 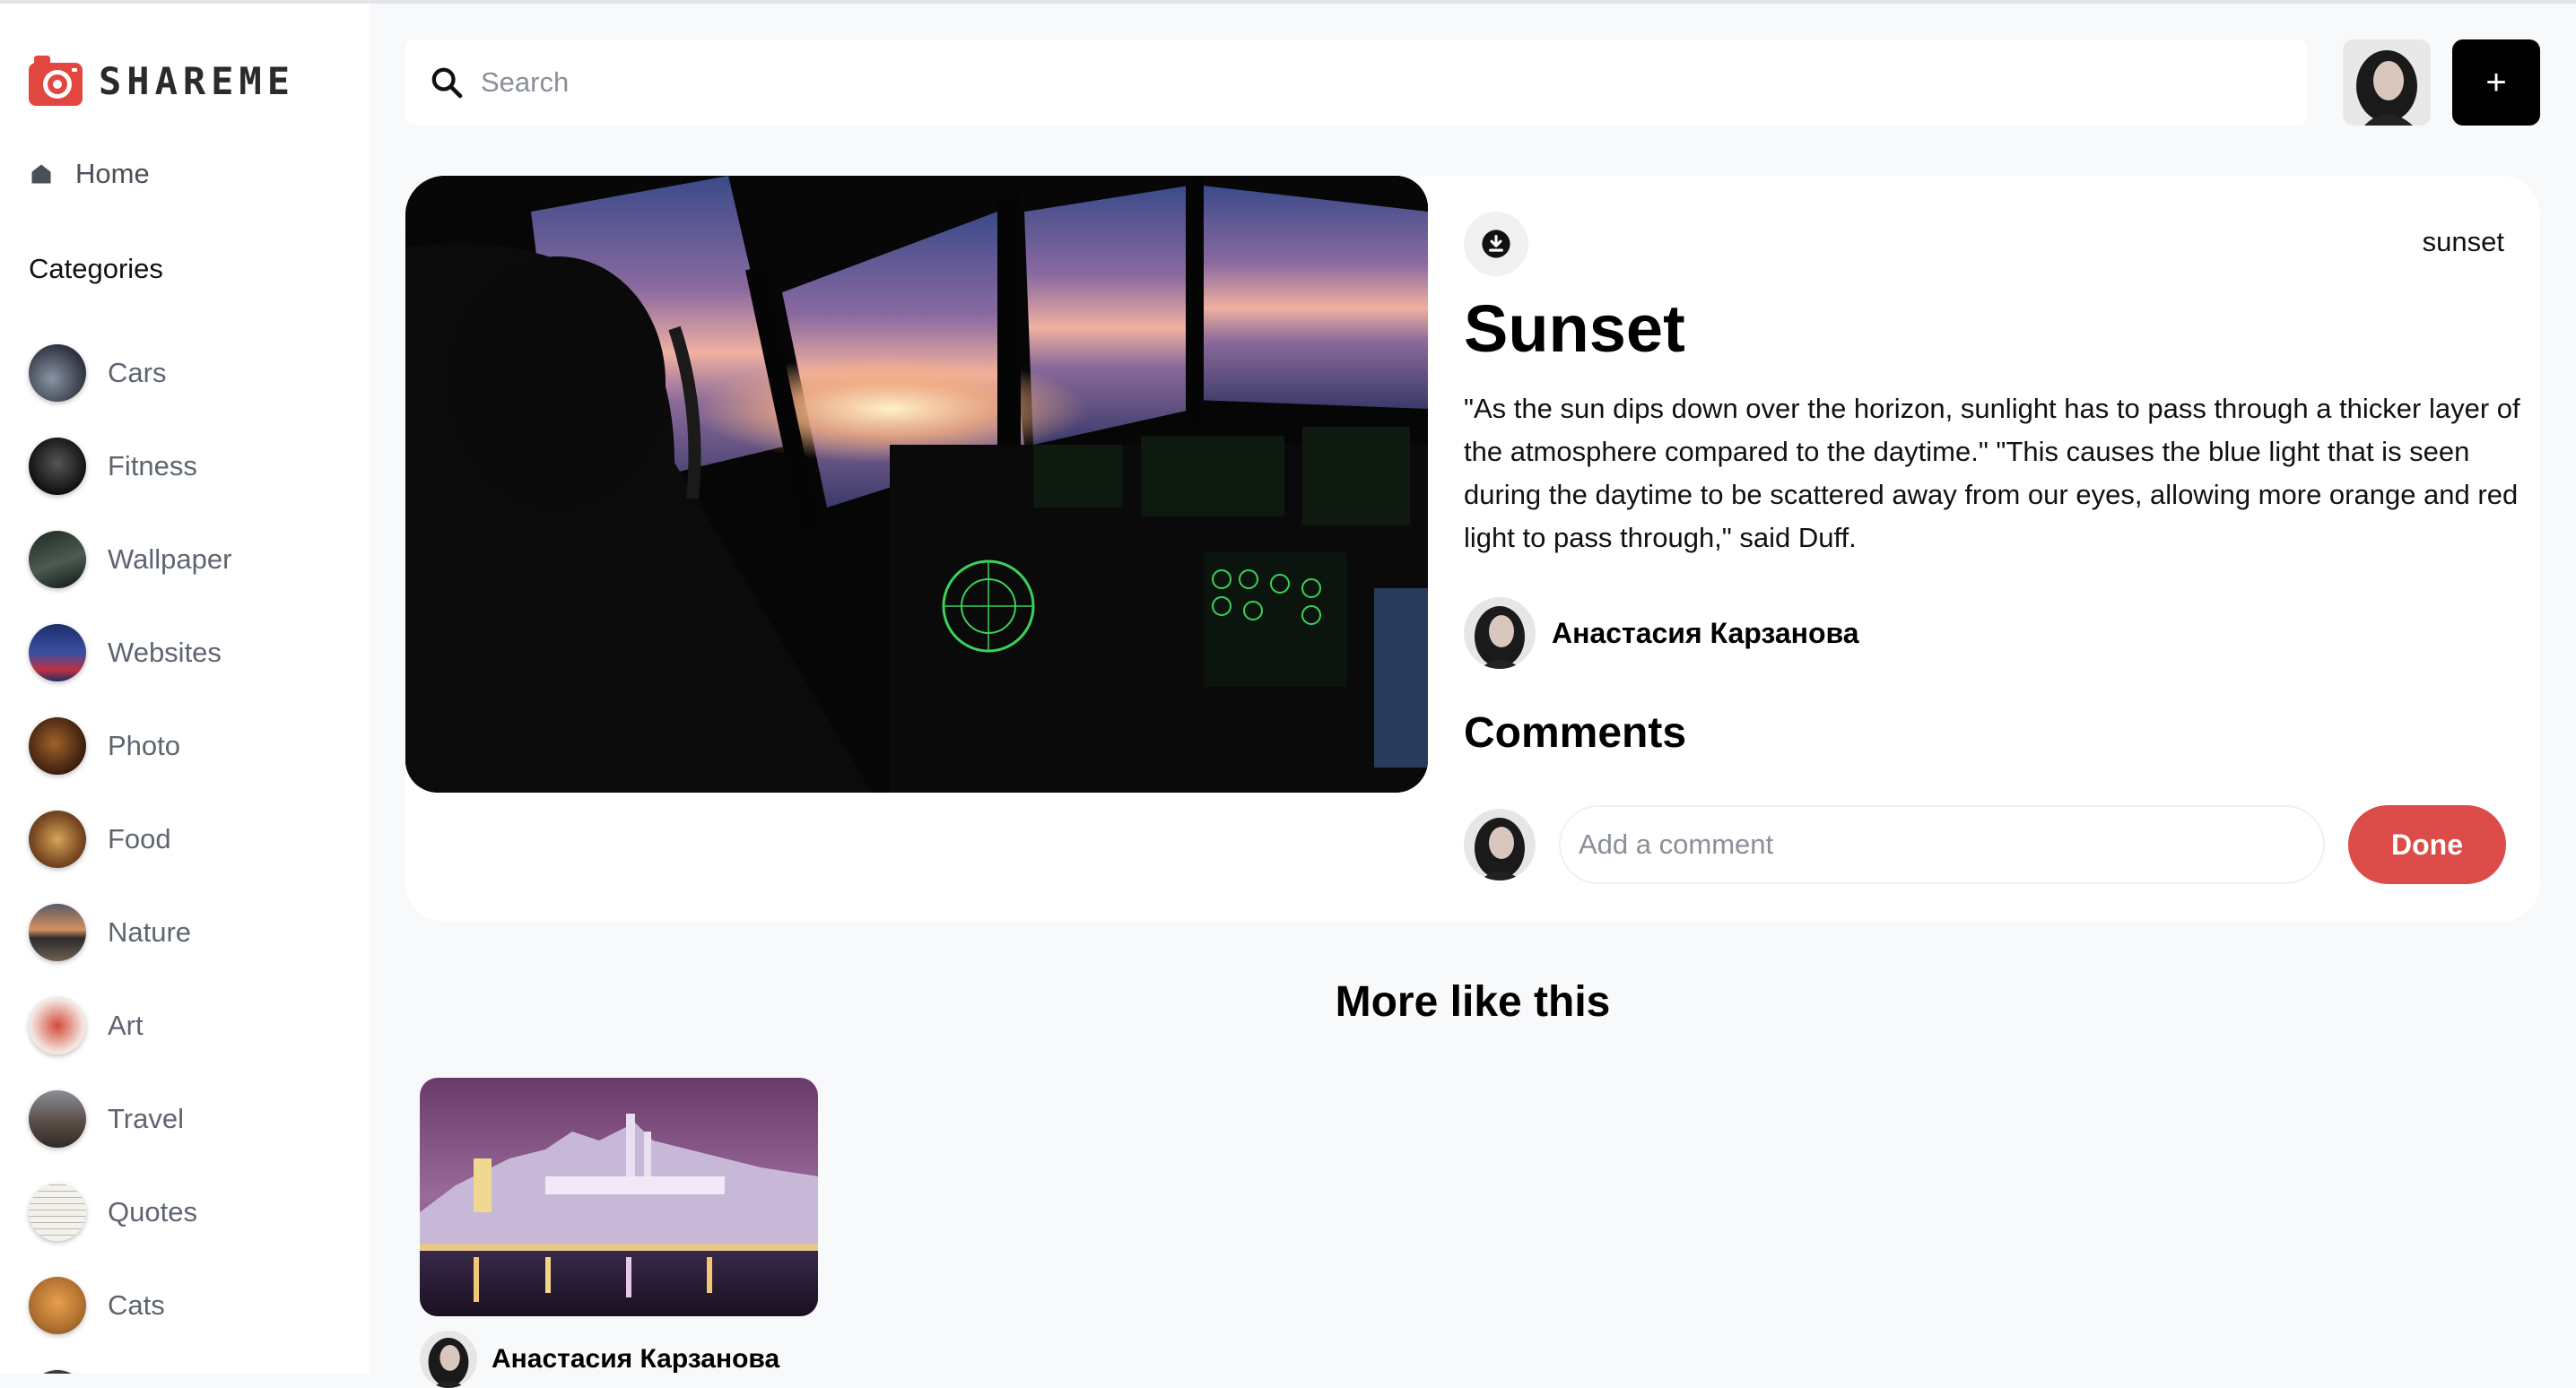 I want to click on more-like-this-heading: More like this, so click(x=1473, y=1002).